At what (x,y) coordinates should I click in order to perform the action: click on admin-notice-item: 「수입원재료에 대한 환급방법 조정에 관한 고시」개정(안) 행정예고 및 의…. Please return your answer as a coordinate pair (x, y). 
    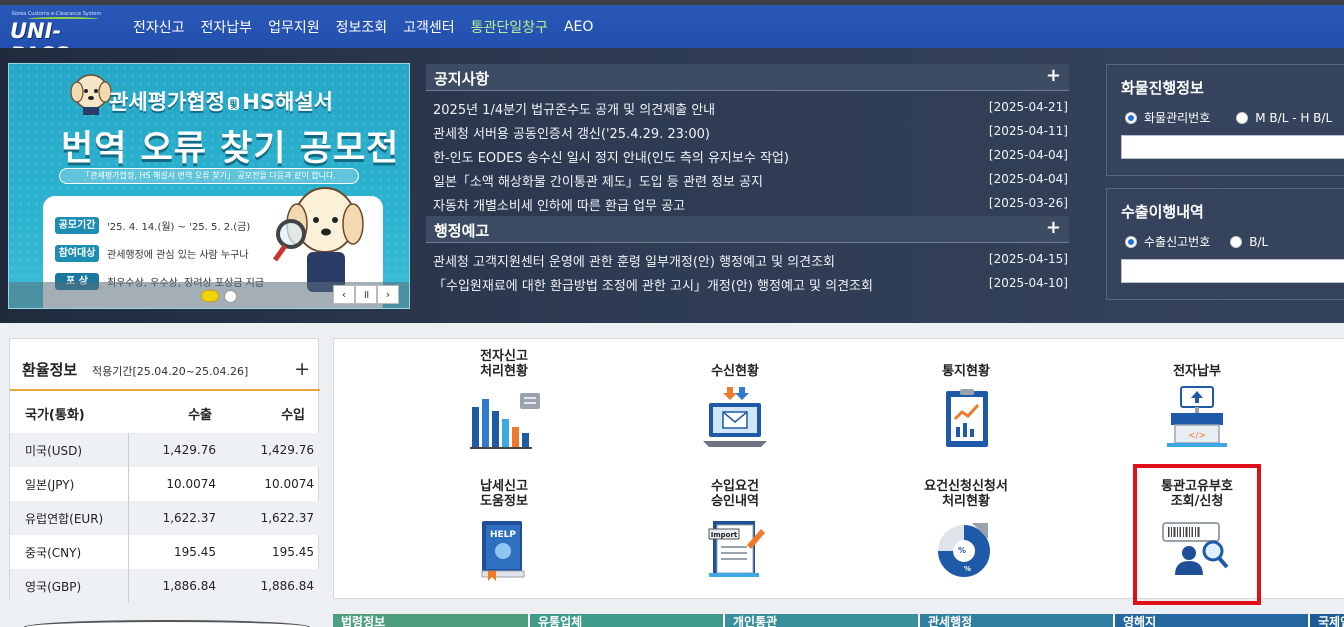
    Looking at the image, I should click on (747, 283).